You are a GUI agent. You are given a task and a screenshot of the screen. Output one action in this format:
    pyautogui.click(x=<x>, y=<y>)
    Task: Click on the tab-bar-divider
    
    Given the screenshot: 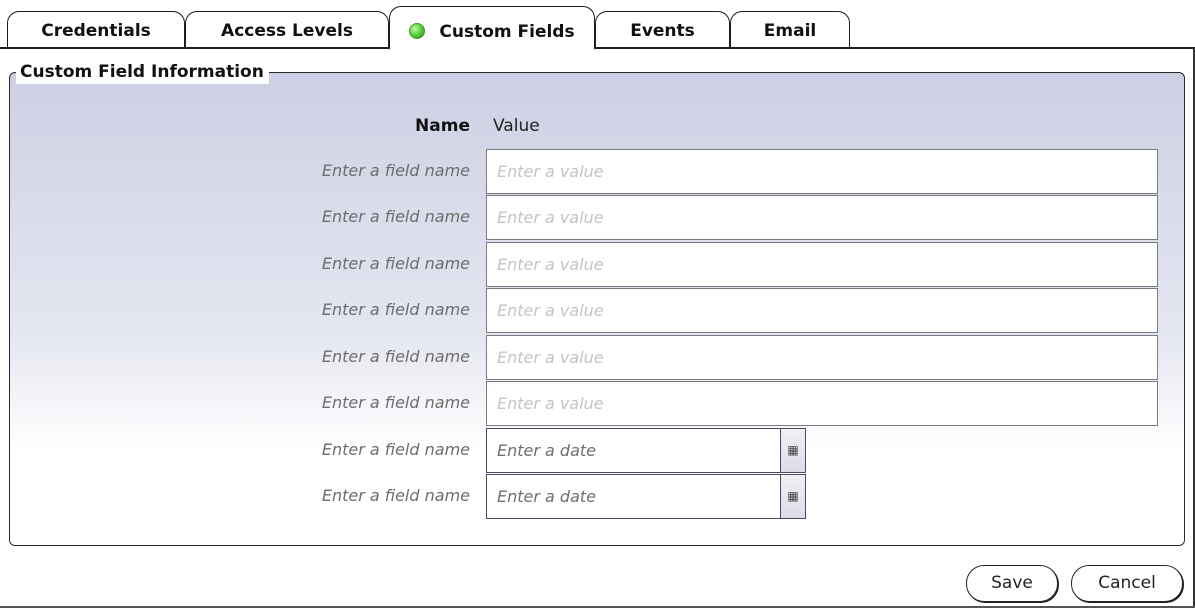 What is the action you would take?
    pyautogui.click(x=597, y=48)
    